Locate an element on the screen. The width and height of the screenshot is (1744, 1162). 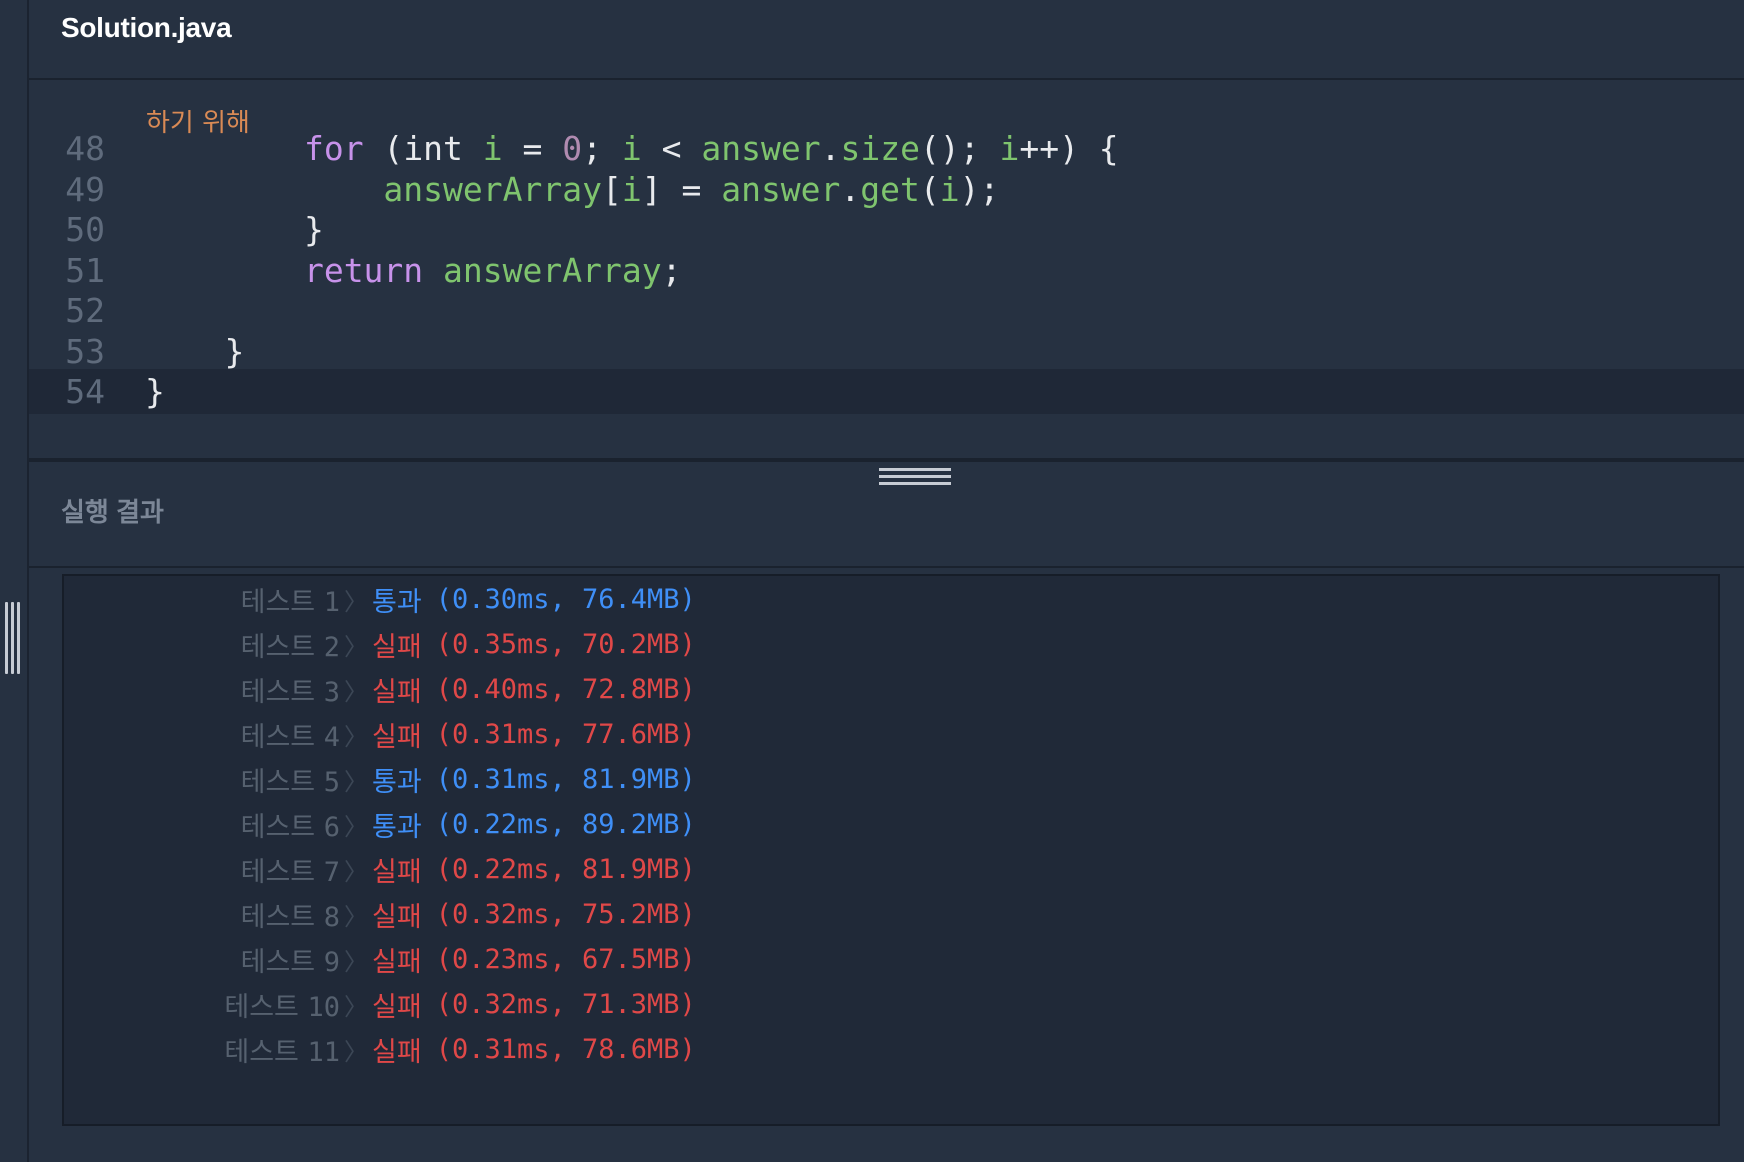
line-number: 52 is located at coordinates (85, 310).